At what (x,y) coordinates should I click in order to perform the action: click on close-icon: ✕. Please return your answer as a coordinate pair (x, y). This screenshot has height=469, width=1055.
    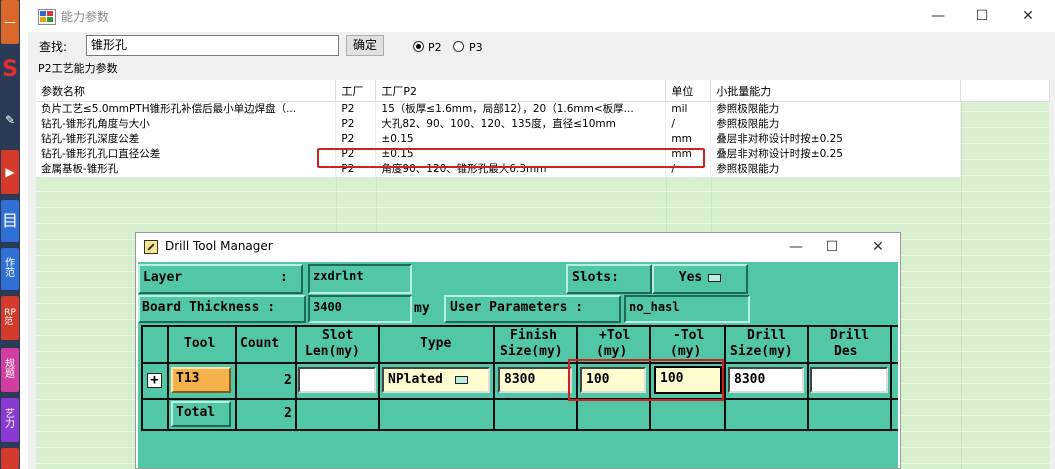
    Looking at the image, I should click on (1028, 16).